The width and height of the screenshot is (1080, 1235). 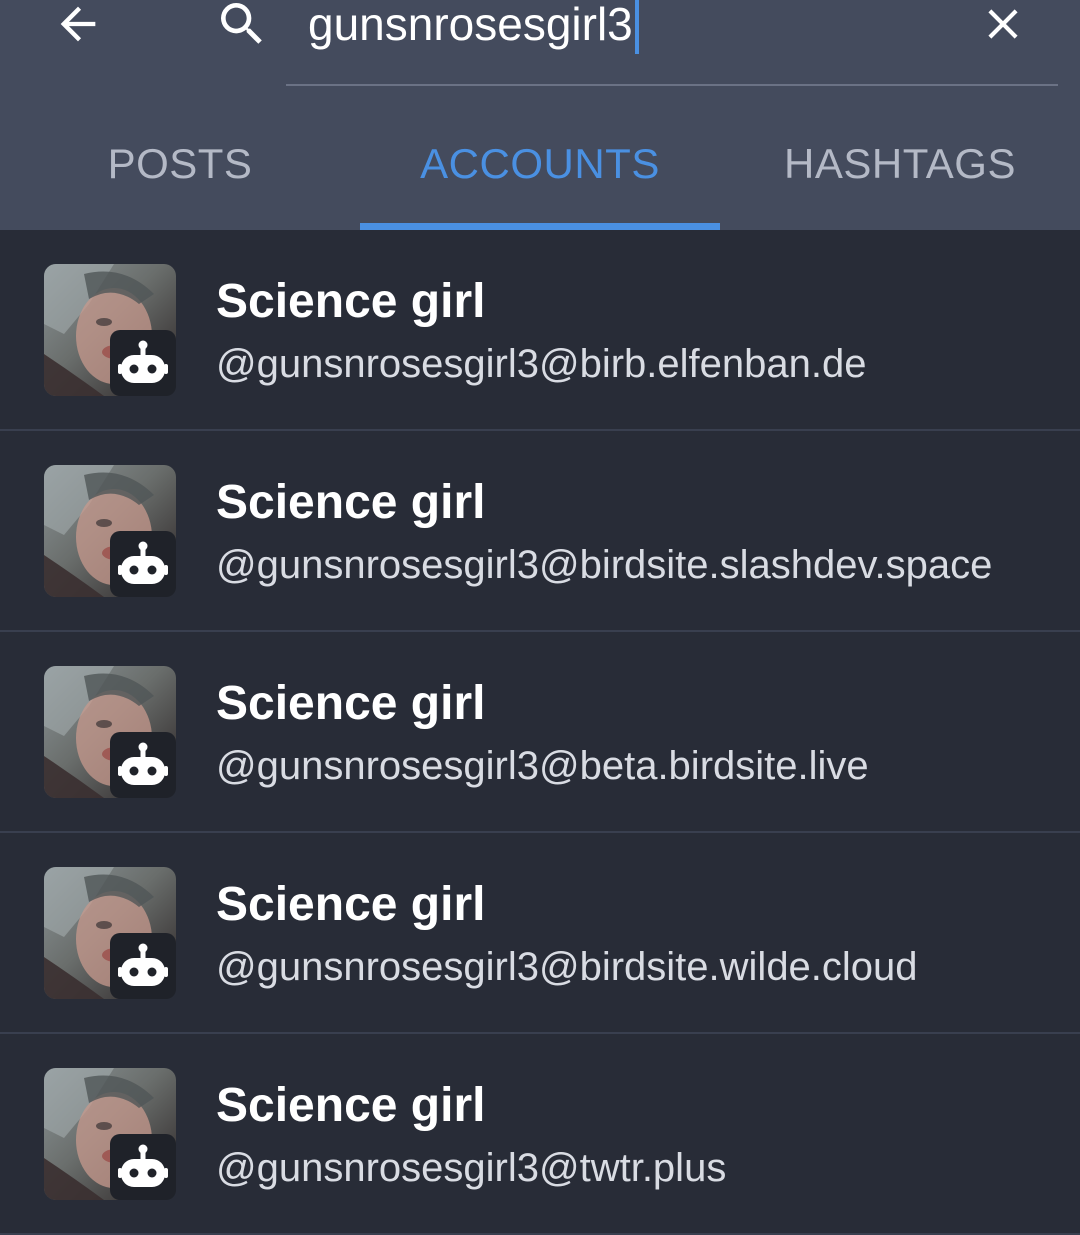 I want to click on search-tabs: POSTS ACCOUNTS HASHTAGS, so click(x=540, y=165).